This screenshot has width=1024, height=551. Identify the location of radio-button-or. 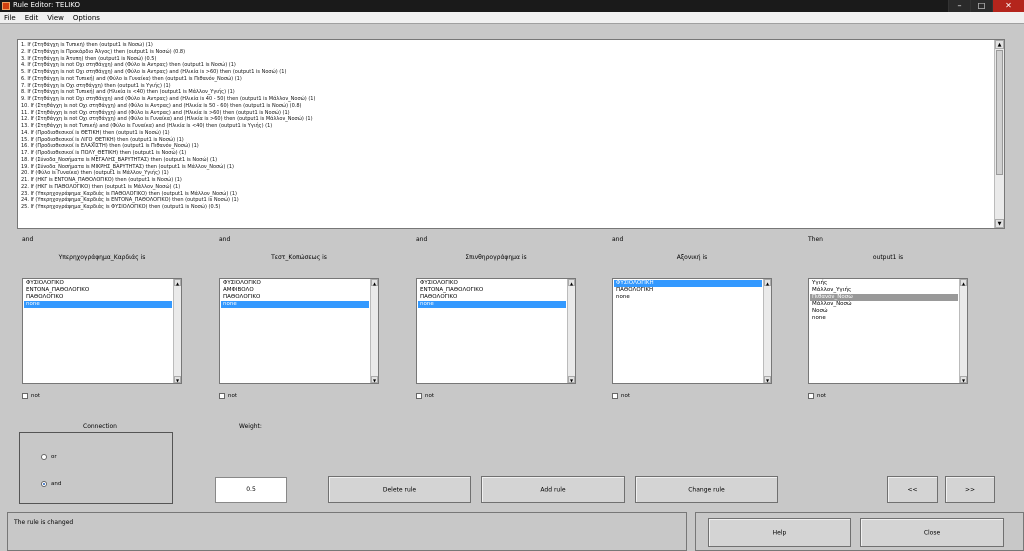
(44, 457).